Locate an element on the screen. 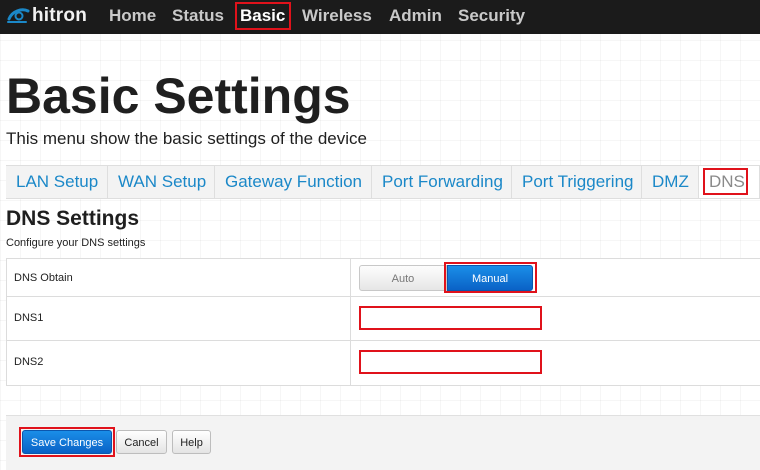 Image resolution: width=760 pixels, height=470 pixels. cancel-button: Cancel is located at coordinates (141, 442).